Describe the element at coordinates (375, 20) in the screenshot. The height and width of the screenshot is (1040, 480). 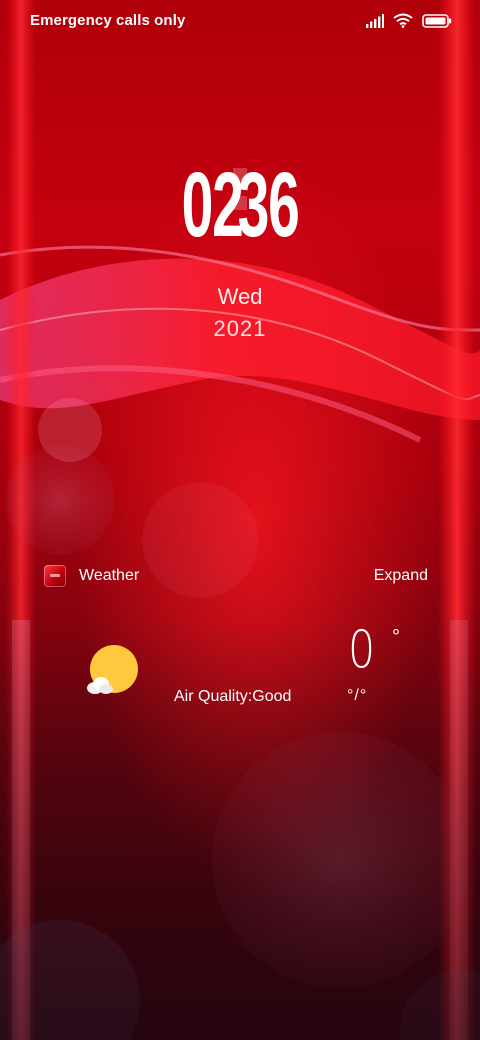
I see `signal-icon` at that location.